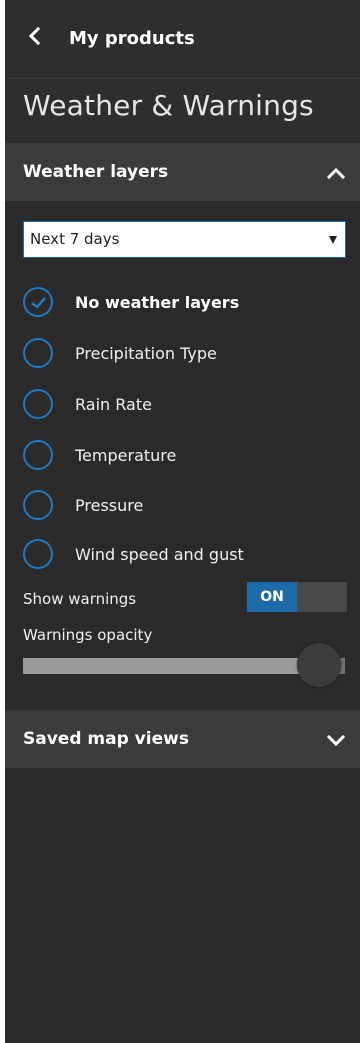 This screenshot has height=1043, width=360. What do you see at coordinates (171, 666) in the screenshot?
I see `slider-fill` at bounding box center [171, 666].